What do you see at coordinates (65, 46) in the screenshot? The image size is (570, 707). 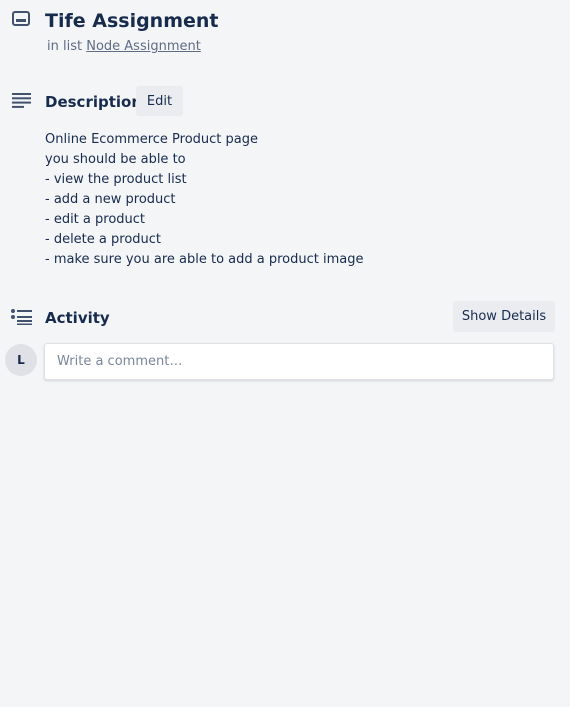 I see `in-list-prefix: in list` at bounding box center [65, 46].